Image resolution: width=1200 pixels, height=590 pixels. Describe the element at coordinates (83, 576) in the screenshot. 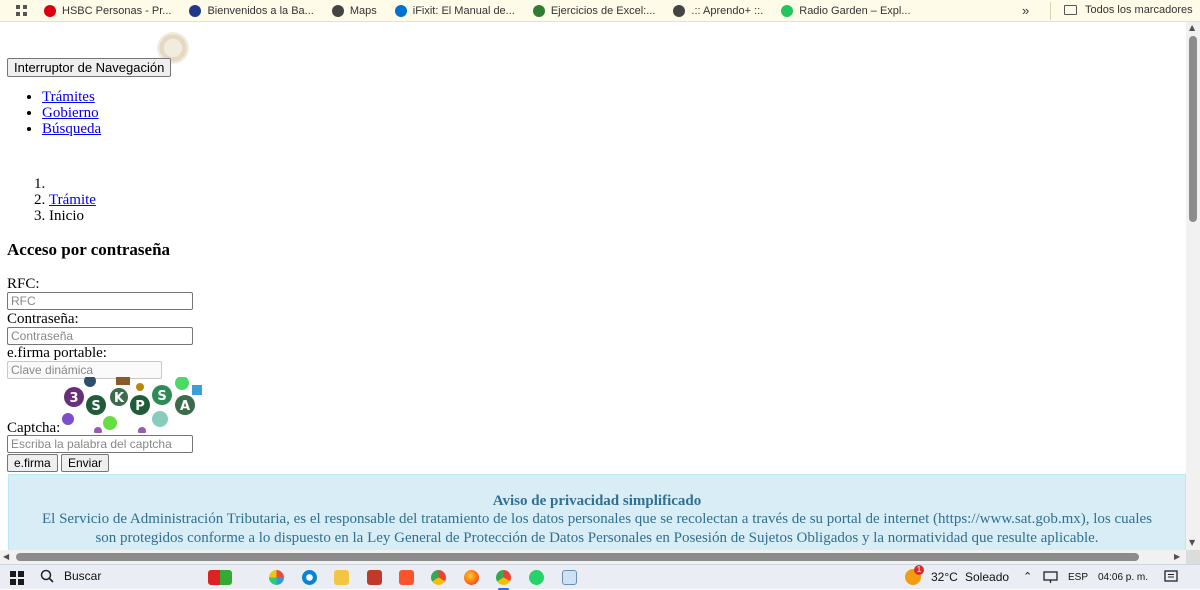

I see `taskbar-search-label: Buscar` at that location.